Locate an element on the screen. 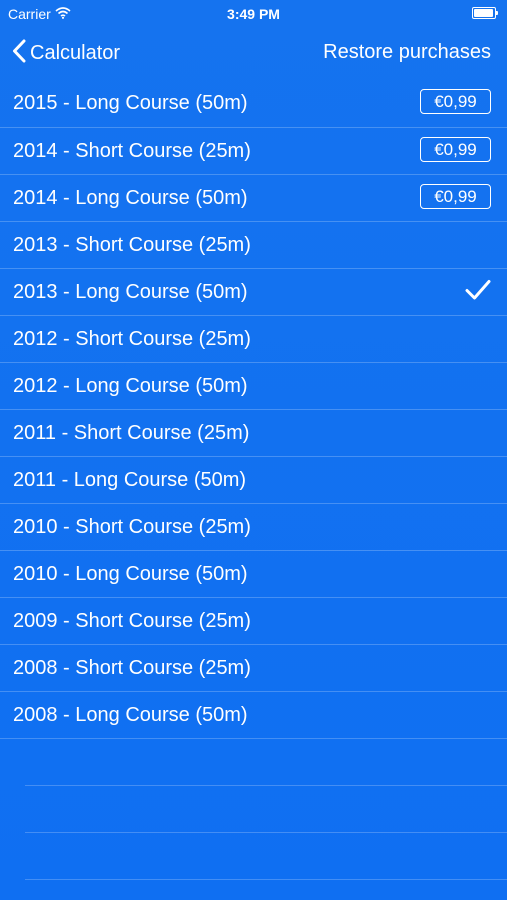  list-item-2012-short: 2012 - Short Course (25m) is located at coordinates (253, 338).